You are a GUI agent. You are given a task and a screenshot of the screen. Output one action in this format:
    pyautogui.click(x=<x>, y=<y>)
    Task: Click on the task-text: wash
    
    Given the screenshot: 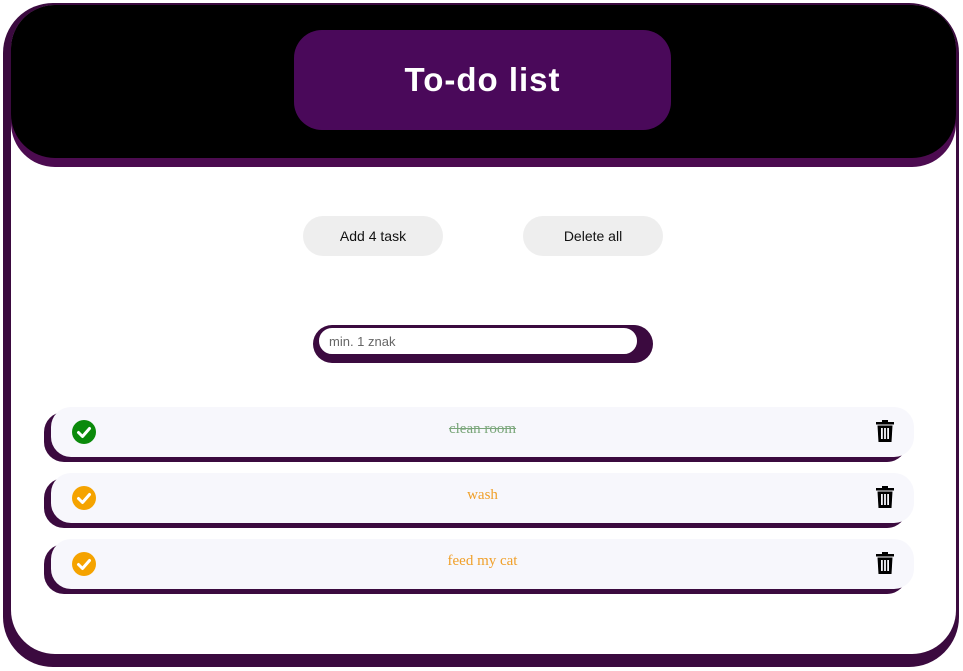 What is the action you would take?
    pyautogui.click(x=482, y=495)
    